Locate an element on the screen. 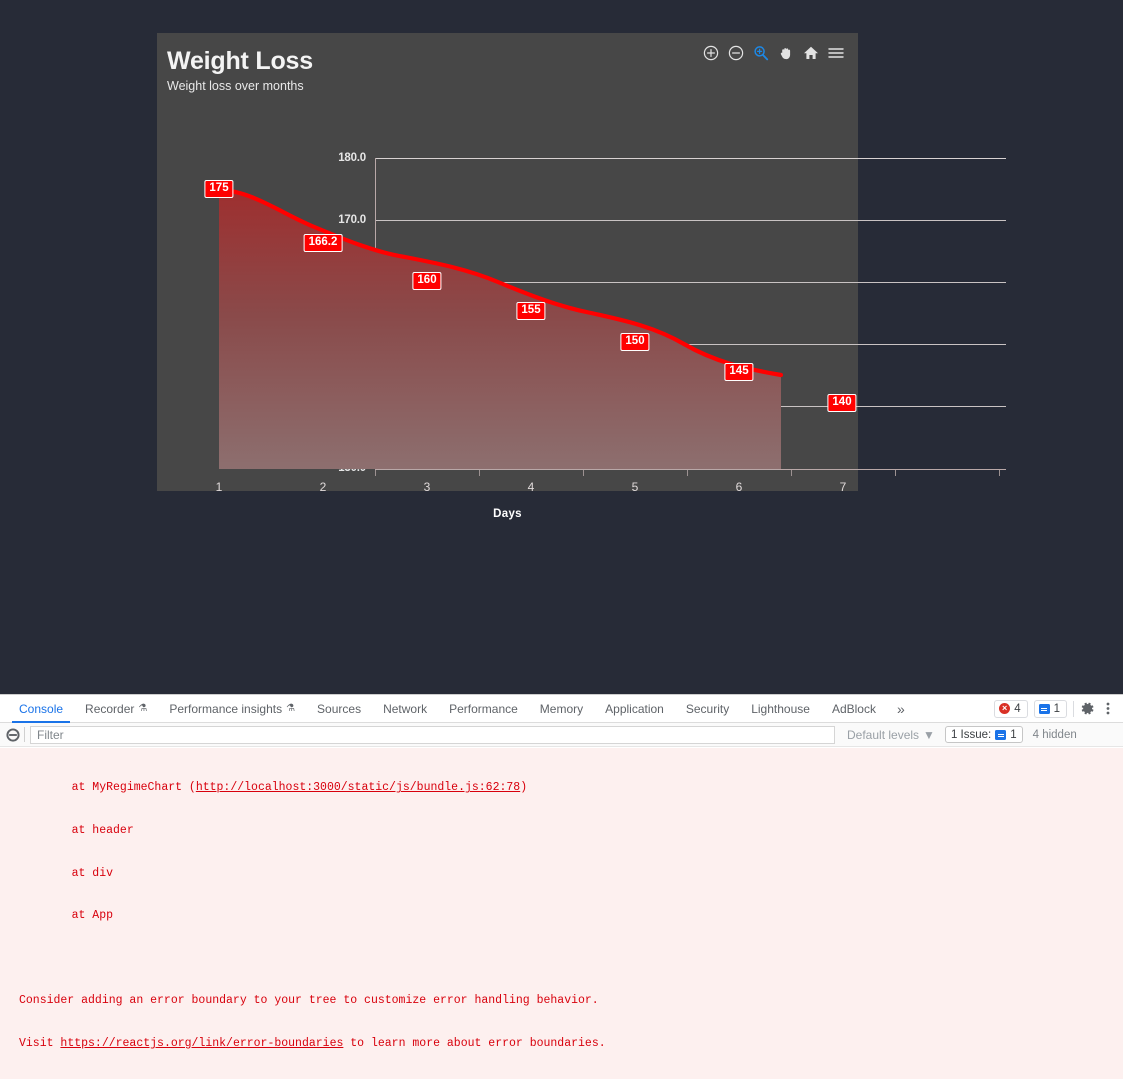  tab-label: Performance is located at coordinates (483, 708).